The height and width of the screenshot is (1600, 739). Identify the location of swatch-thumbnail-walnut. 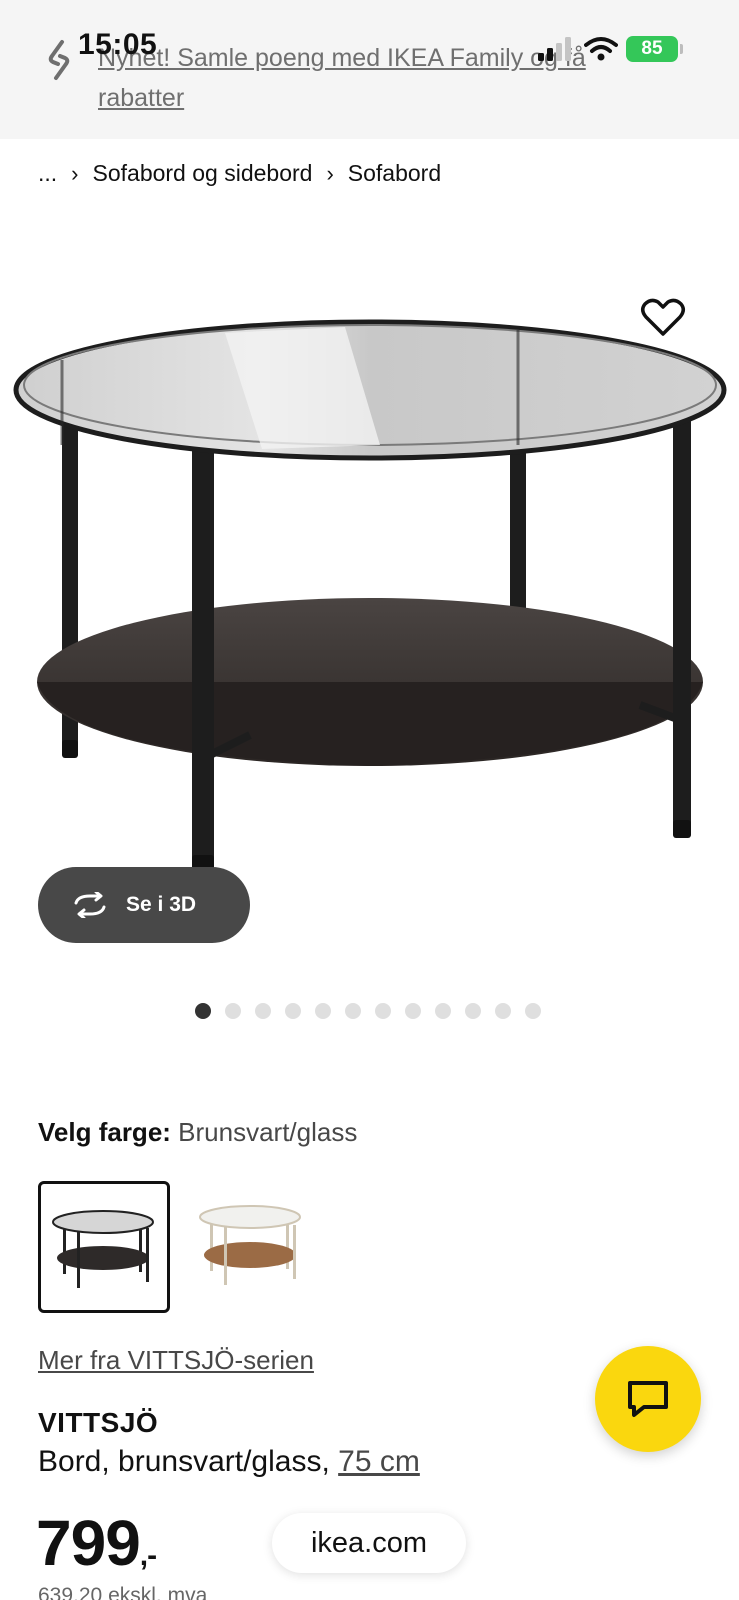
(250, 1245).